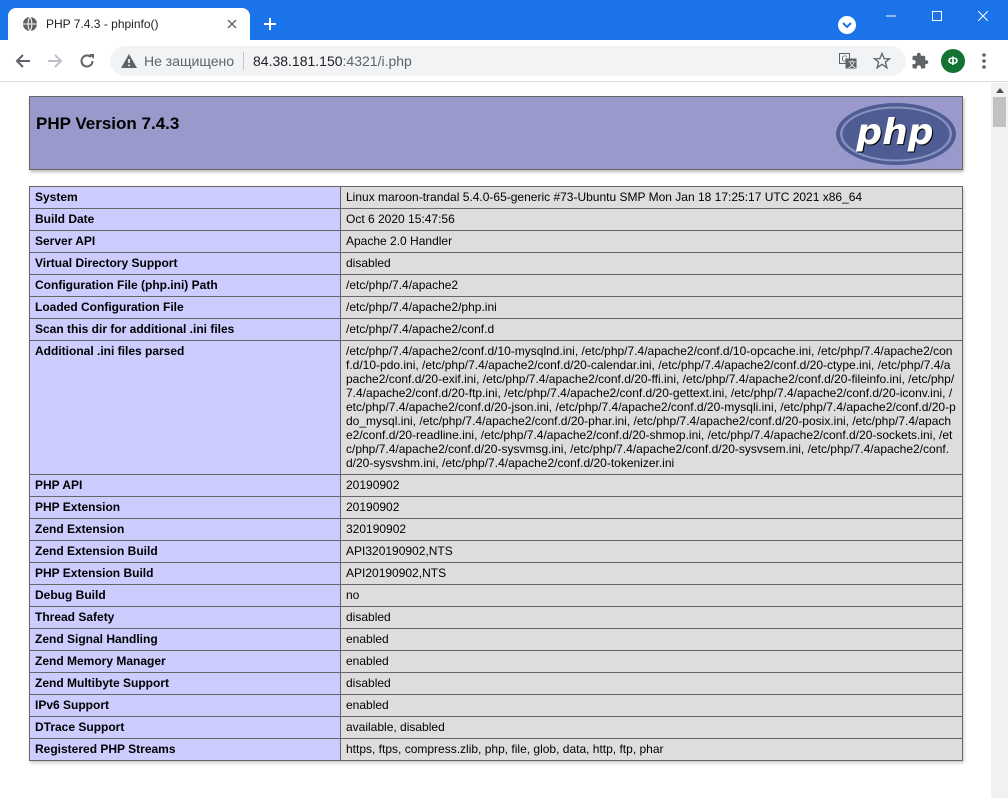 The height and width of the screenshot is (798, 1008). Describe the element at coordinates (651, 329) in the screenshot. I see `setting-value: /etc/php/7.4/apache2/conf.d` at that location.